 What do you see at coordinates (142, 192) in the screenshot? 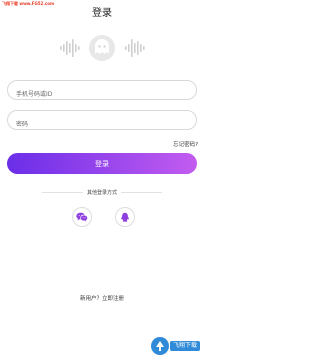
I see `divider-line-right` at bounding box center [142, 192].